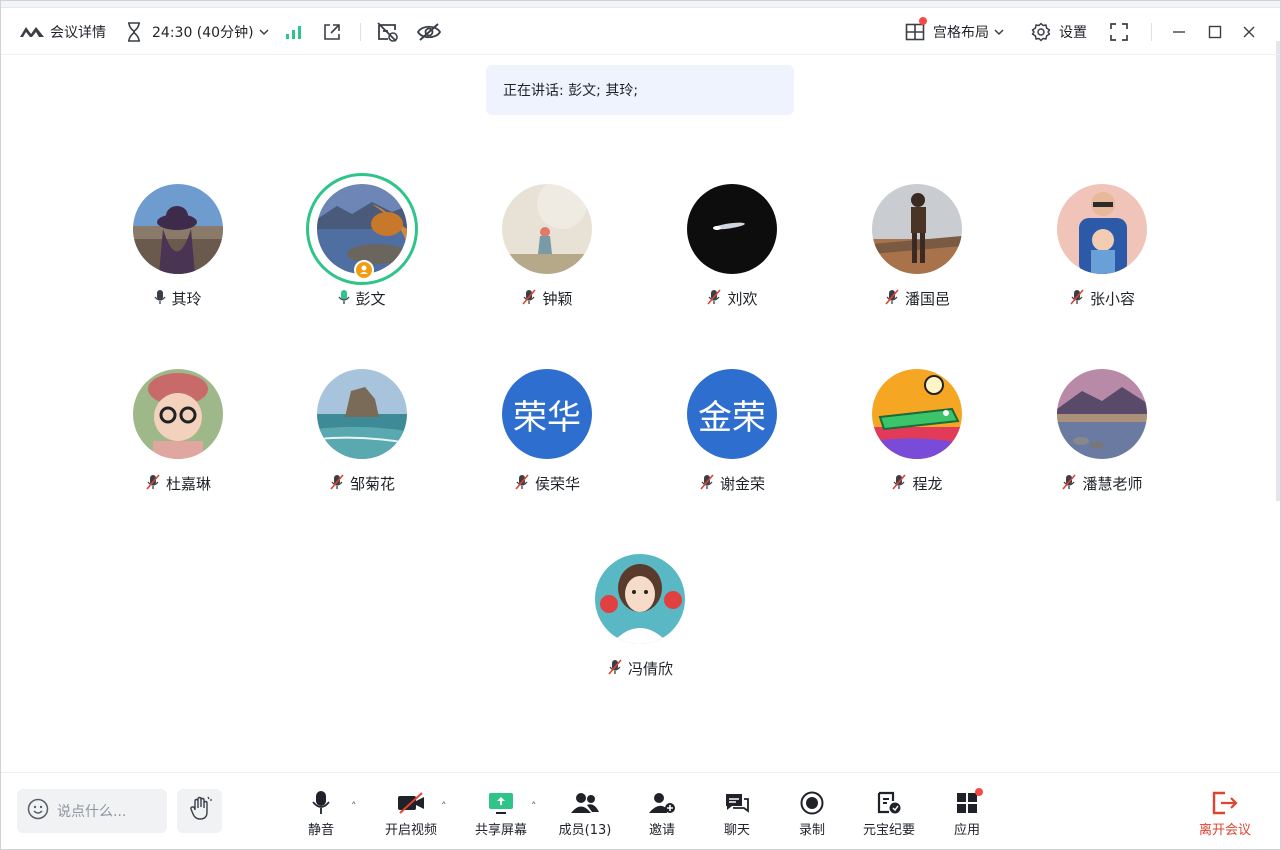 This screenshot has width=1281, height=850. I want to click on participant-name: 潘慧老师, so click(1102, 483).